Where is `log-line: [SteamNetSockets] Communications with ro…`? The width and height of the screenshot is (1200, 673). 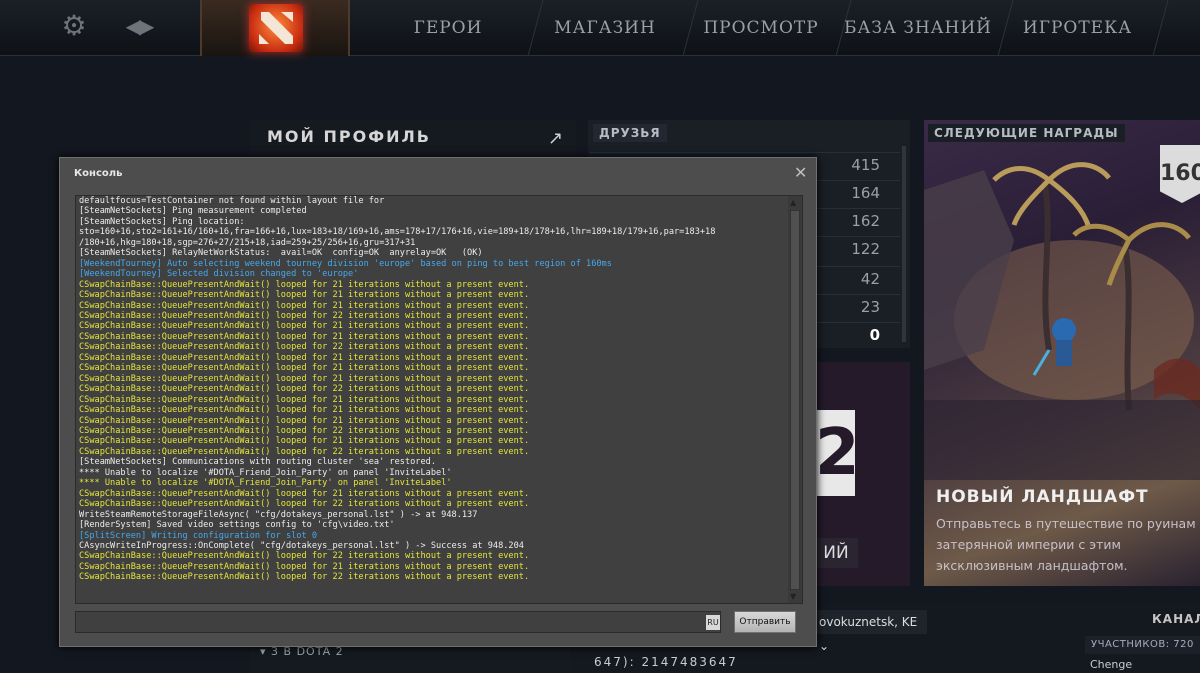 log-line: [SteamNetSockets] Communications with ro… is located at coordinates (257, 462).